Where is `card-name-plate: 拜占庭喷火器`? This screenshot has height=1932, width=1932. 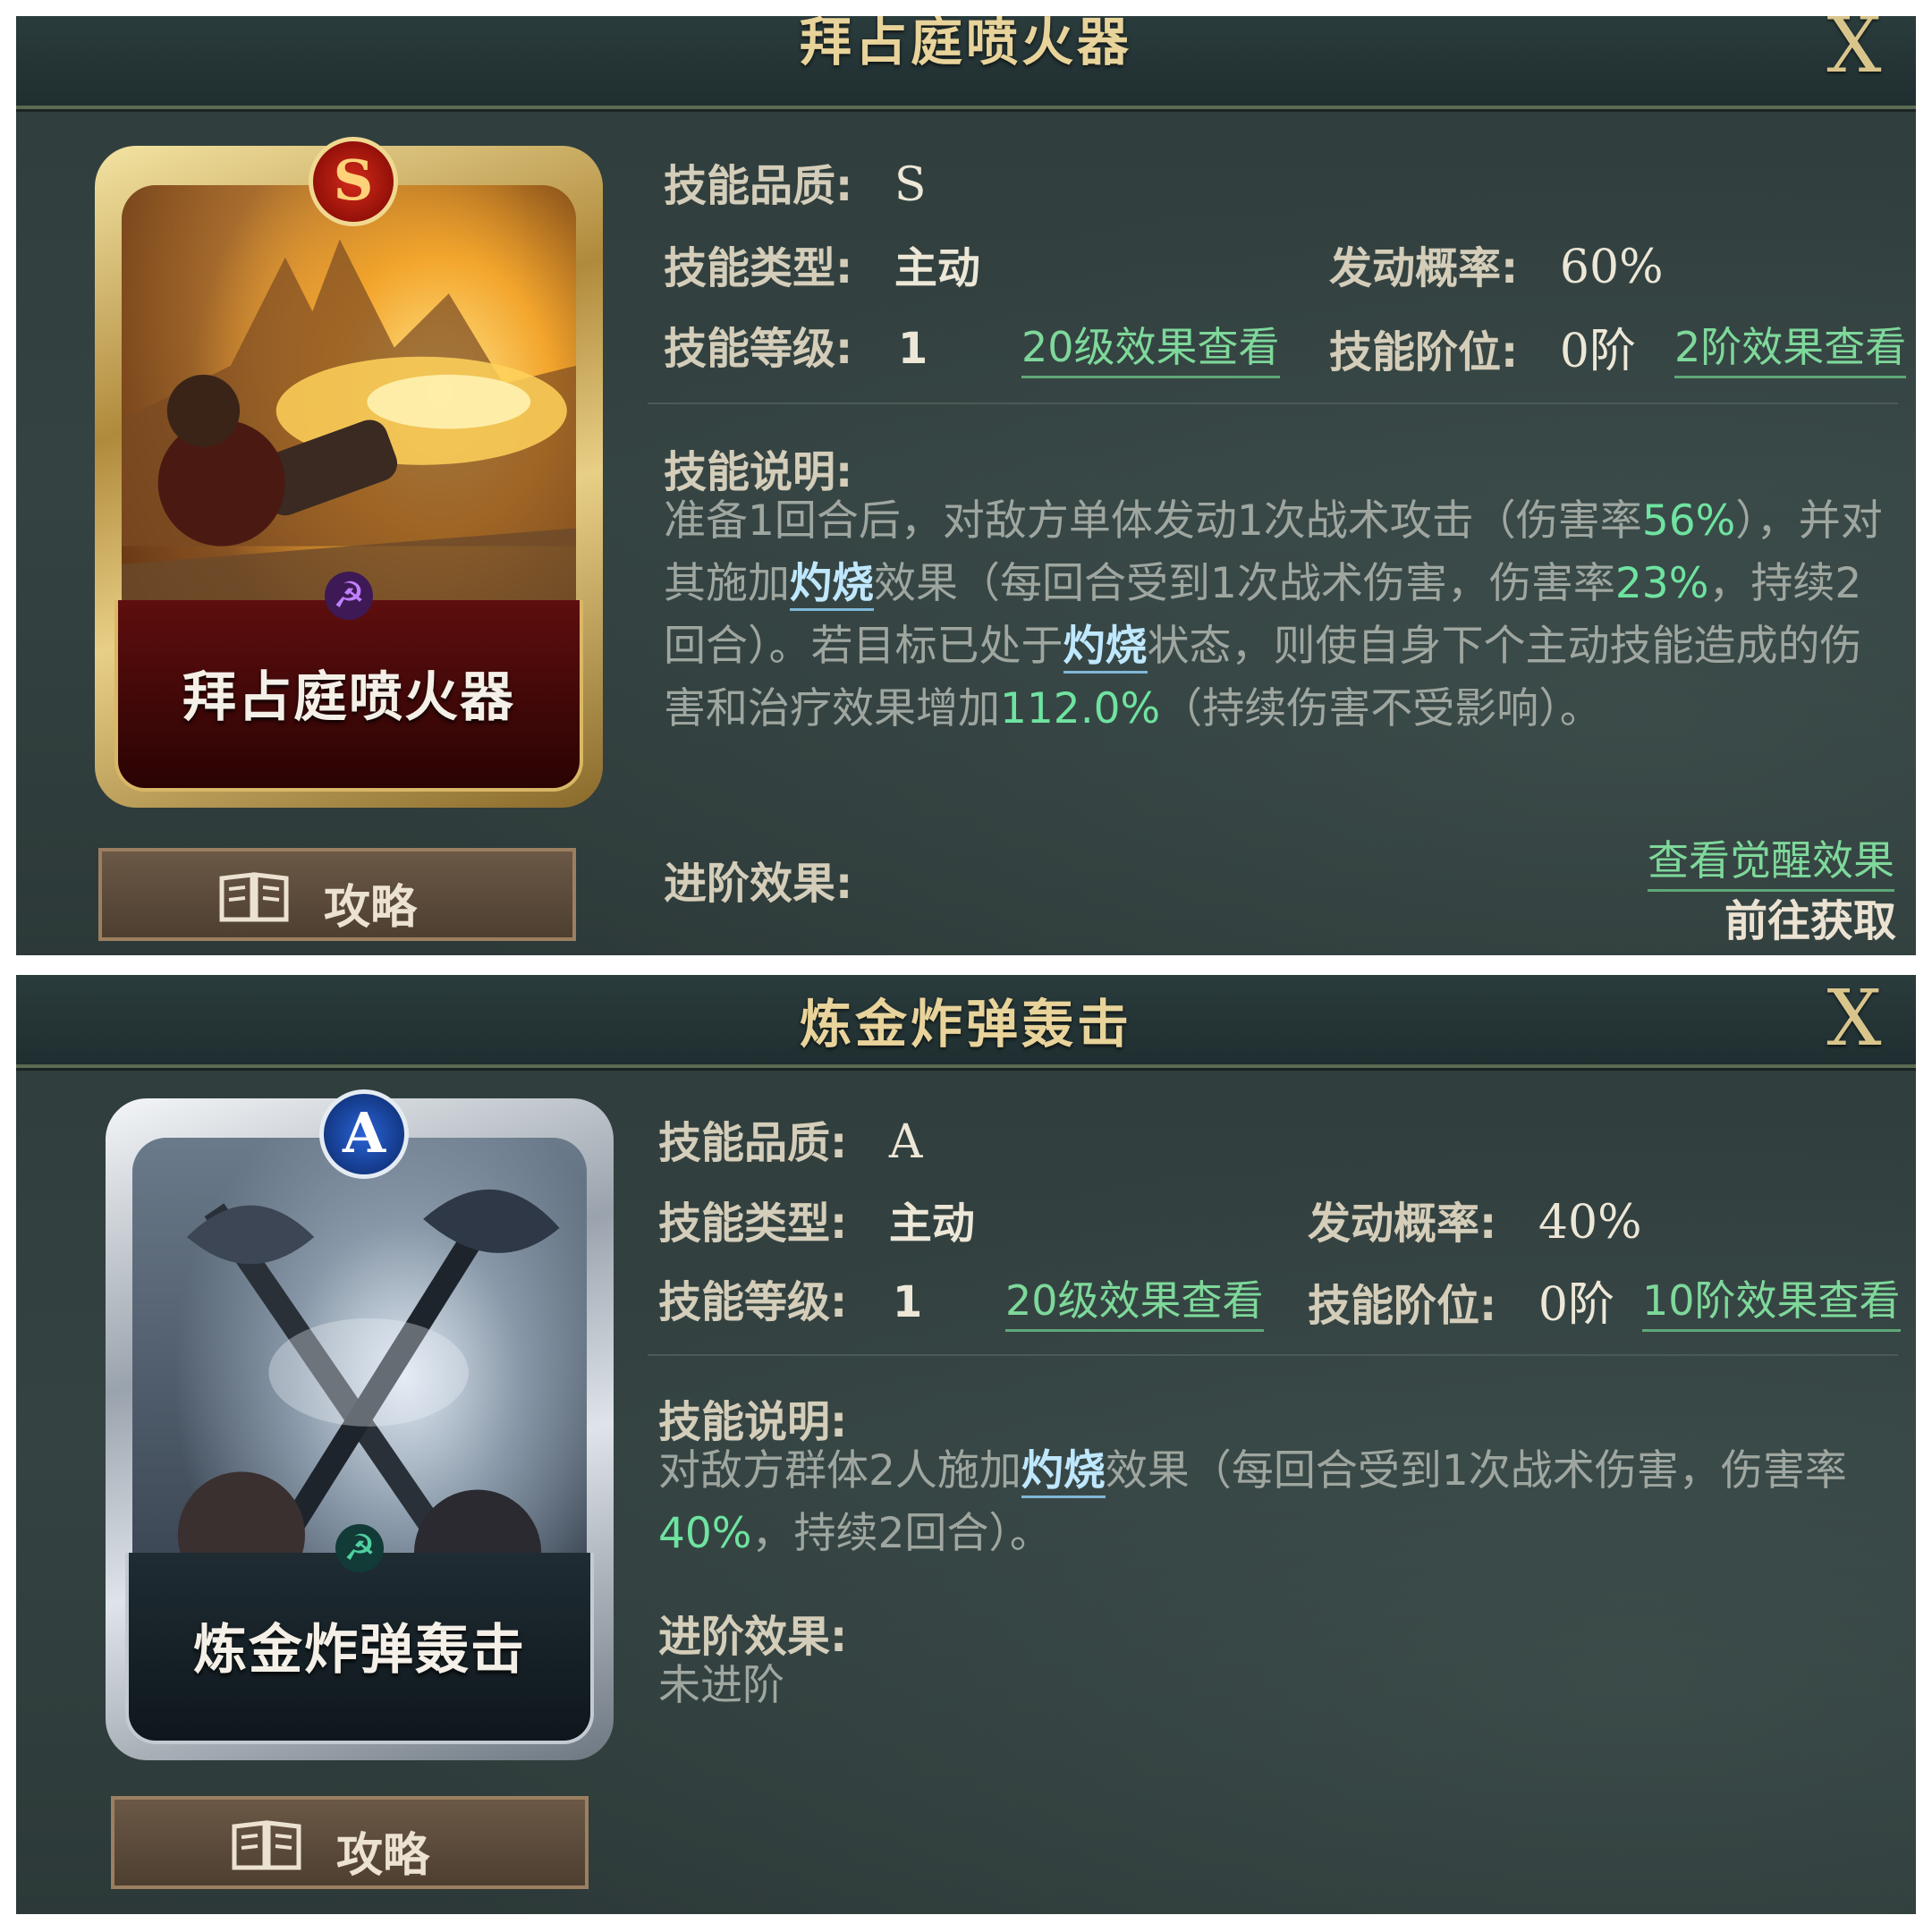
card-name-plate: 拜占庭喷火器 is located at coordinates (348, 696).